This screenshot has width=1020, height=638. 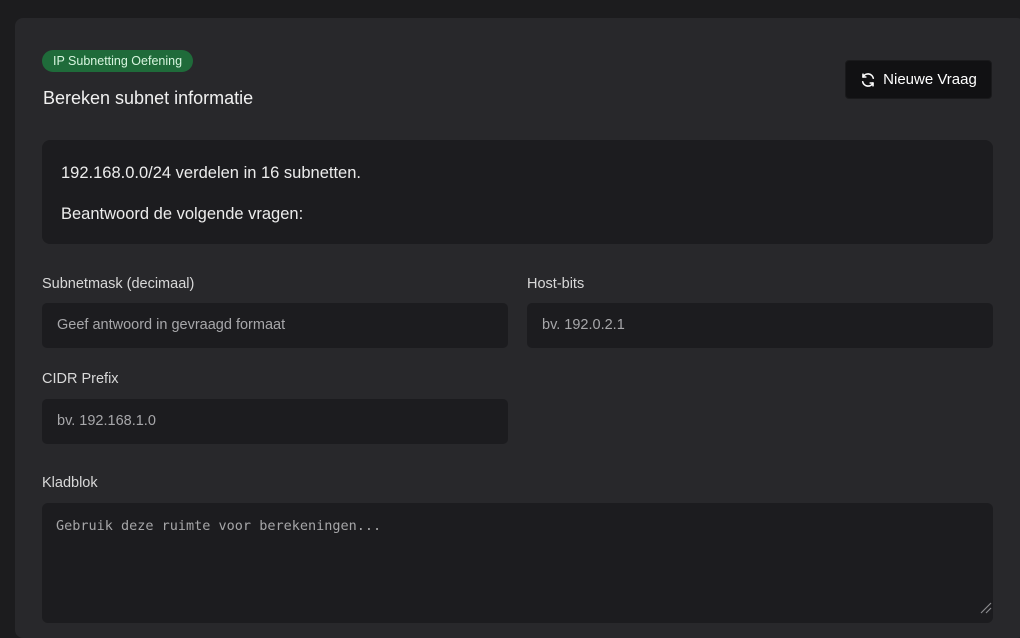 I want to click on cidr-prefix-label: CIDR Prefix, so click(x=80, y=379).